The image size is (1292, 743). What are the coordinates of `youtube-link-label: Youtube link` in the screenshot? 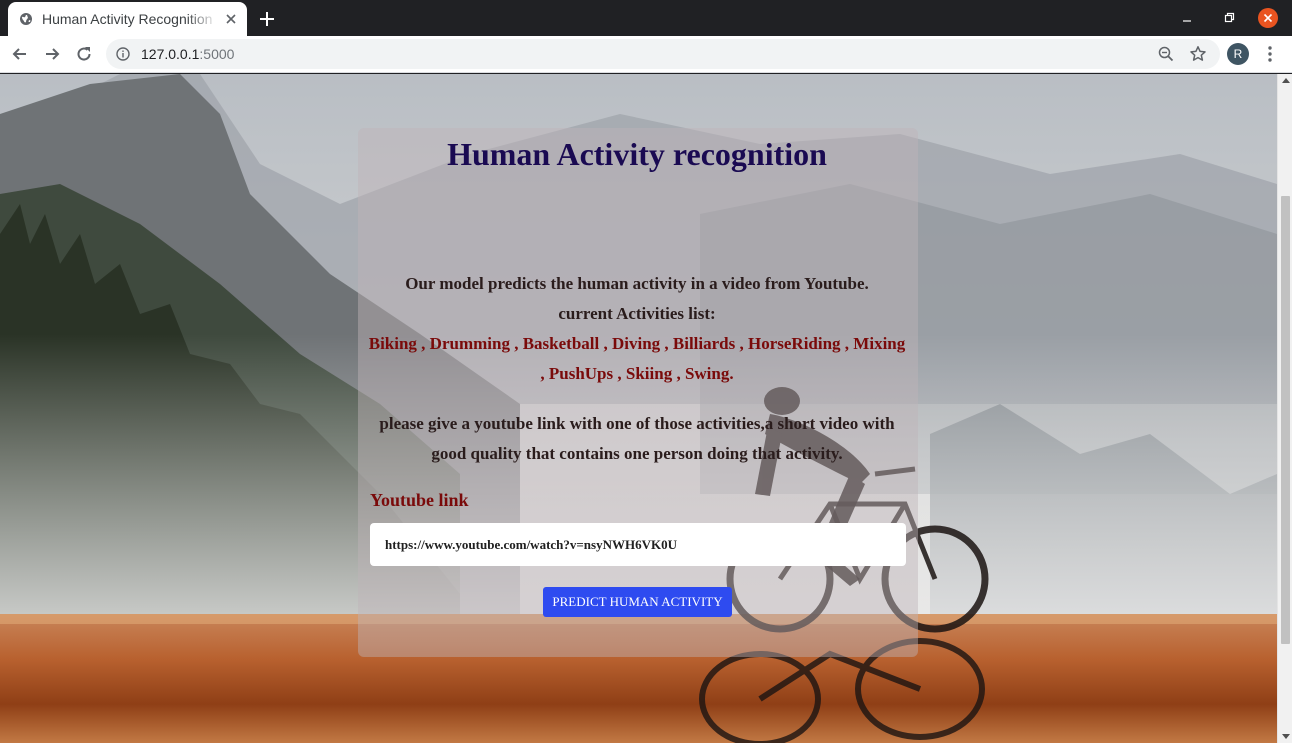 It's located at (419, 500).